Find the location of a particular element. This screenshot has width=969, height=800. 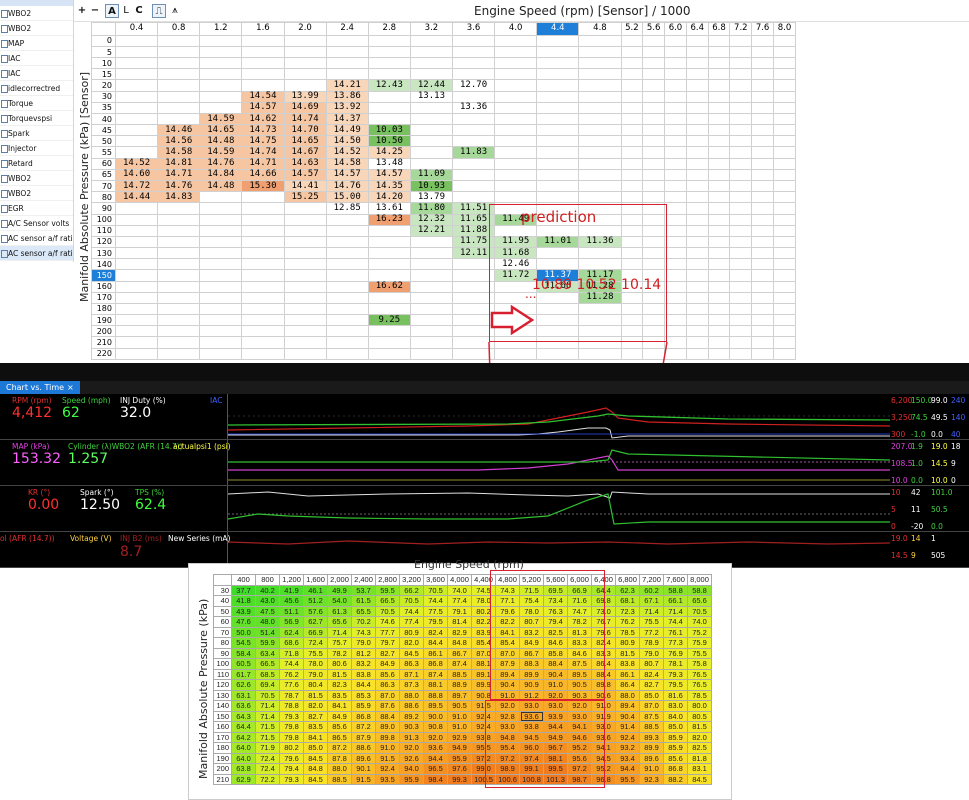

grid-cell: 14.72 is located at coordinates (136, 186).